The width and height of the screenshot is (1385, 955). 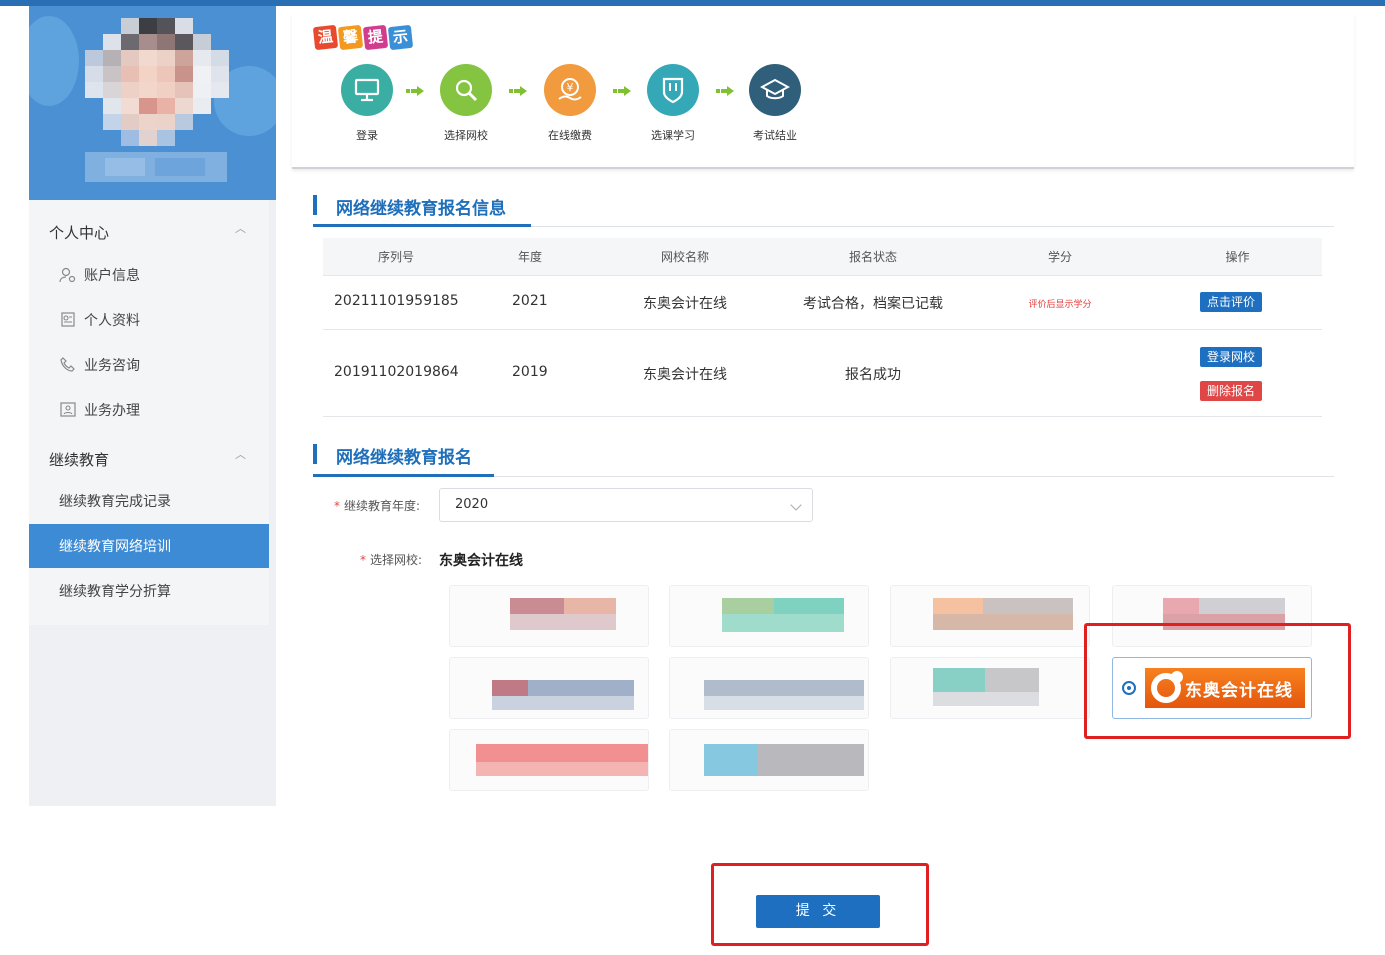 What do you see at coordinates (115, 592) in the screenshot?
I see `sidebar-item-label: 继续教育学分折算` at bounding box center [115, 592].